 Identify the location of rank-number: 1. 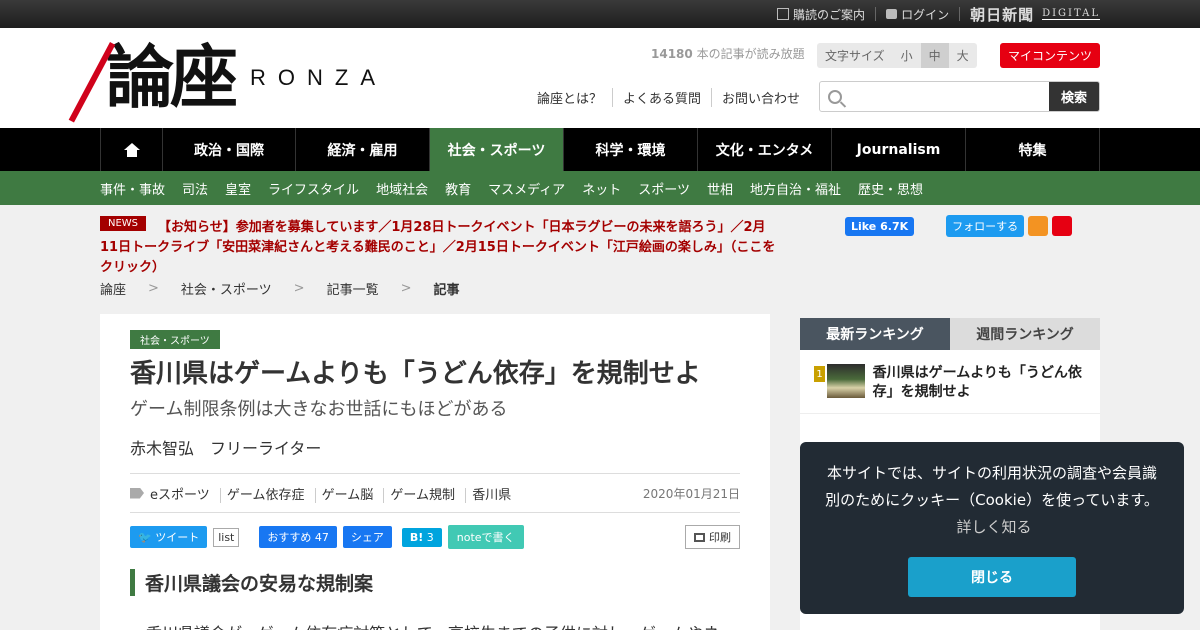
(820, 374).